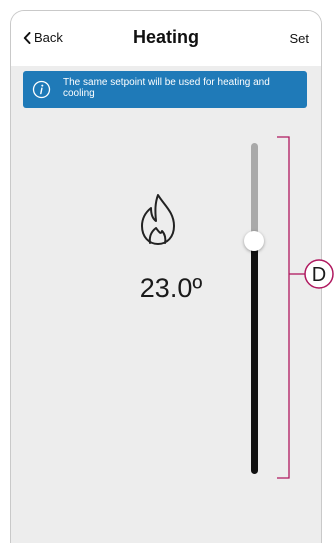 This screenshot has width=336, height=543. I want to click on annotation-label: D, so click(319, 275).